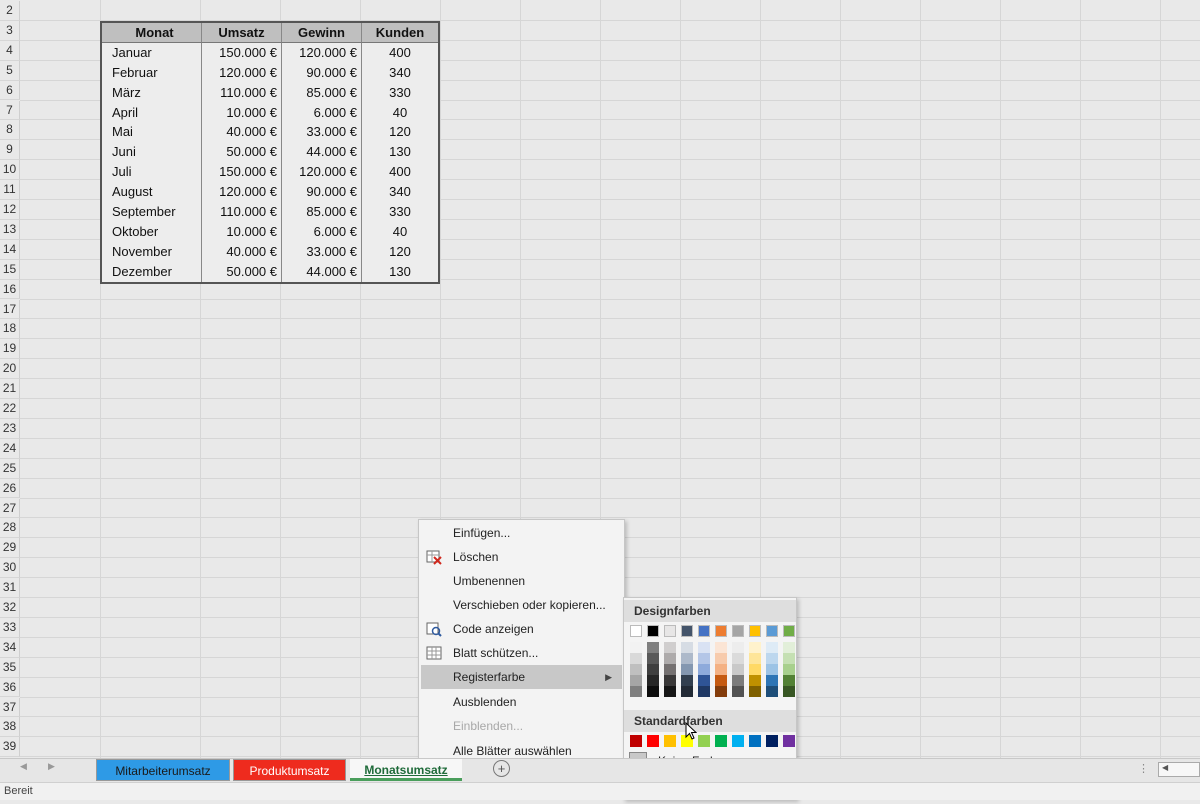  Describe the element at coordinates (10, 667) in the screenshot. I see `row-header: 35` at that location.